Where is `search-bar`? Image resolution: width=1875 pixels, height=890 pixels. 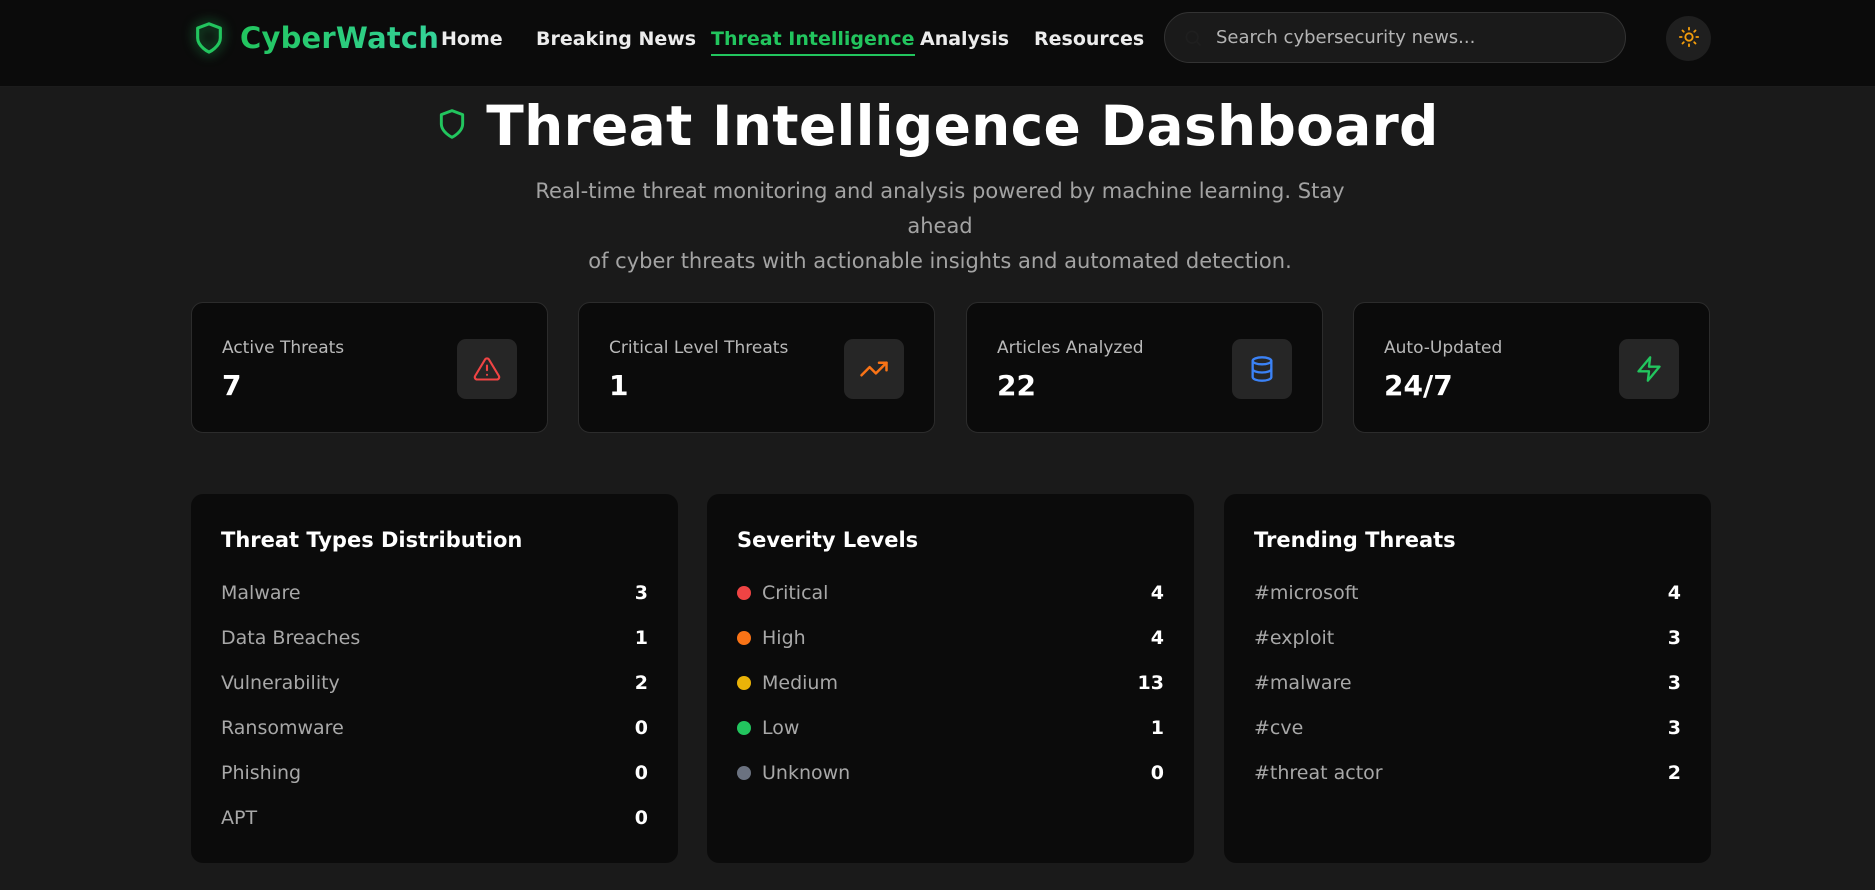
search-bar is located at coordinates (1395, 37).